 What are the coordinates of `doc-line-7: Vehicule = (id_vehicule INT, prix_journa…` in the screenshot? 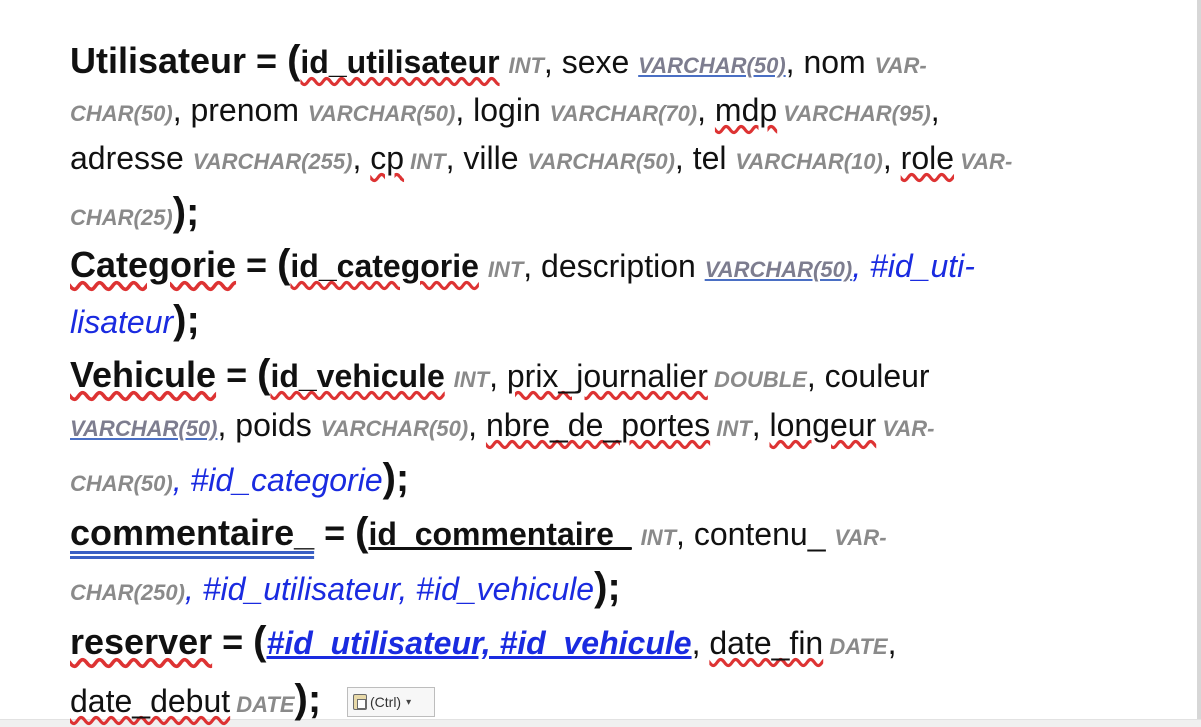 It's located at (500, 377).